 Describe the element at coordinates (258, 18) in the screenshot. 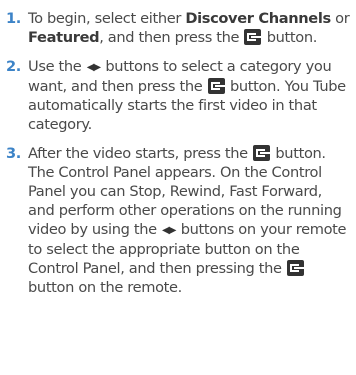

I see `discover-channels-label: Discover Channels` at that location.